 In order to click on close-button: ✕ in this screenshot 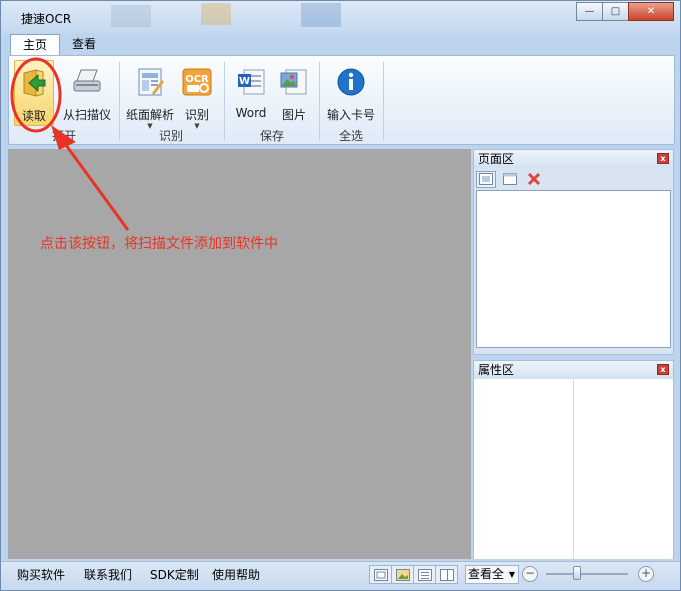, I will do `click(651, 11)`.